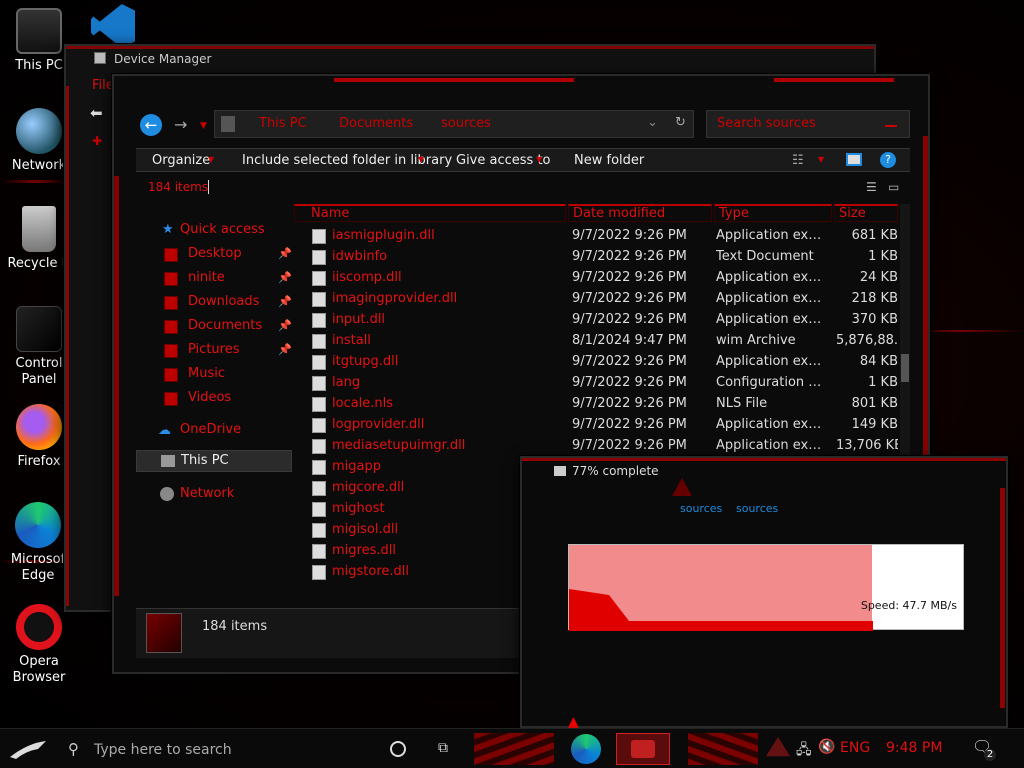 Image resolution: width=1024 pixels, height=768 pixels. I want to click on network-tray-icon: 🖧, so click(804, 751).